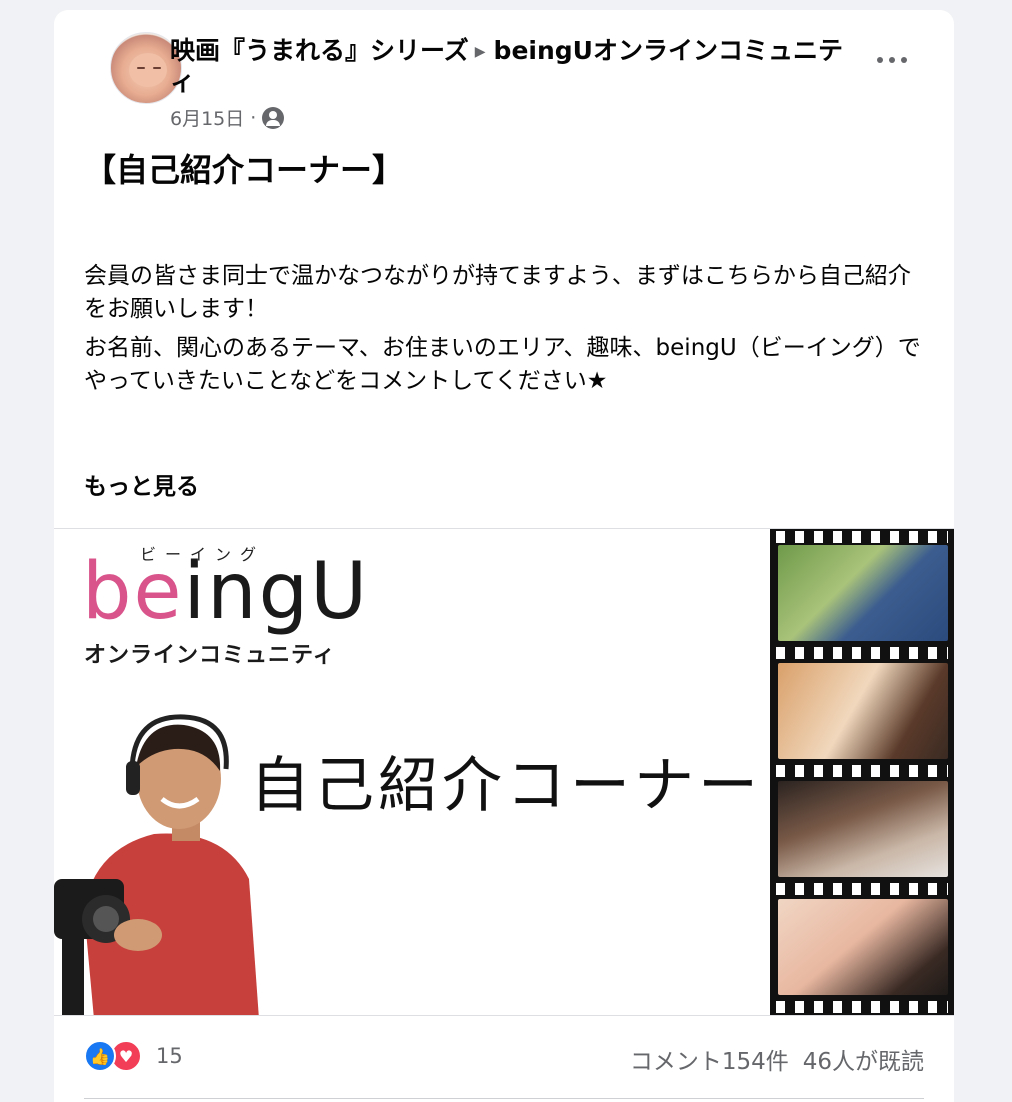 The image size is (1012, 1102). What do you see at coordinates (863, 947) in the screenshot?
I see `film-photo-newborn` at bounding box center [863, 947].